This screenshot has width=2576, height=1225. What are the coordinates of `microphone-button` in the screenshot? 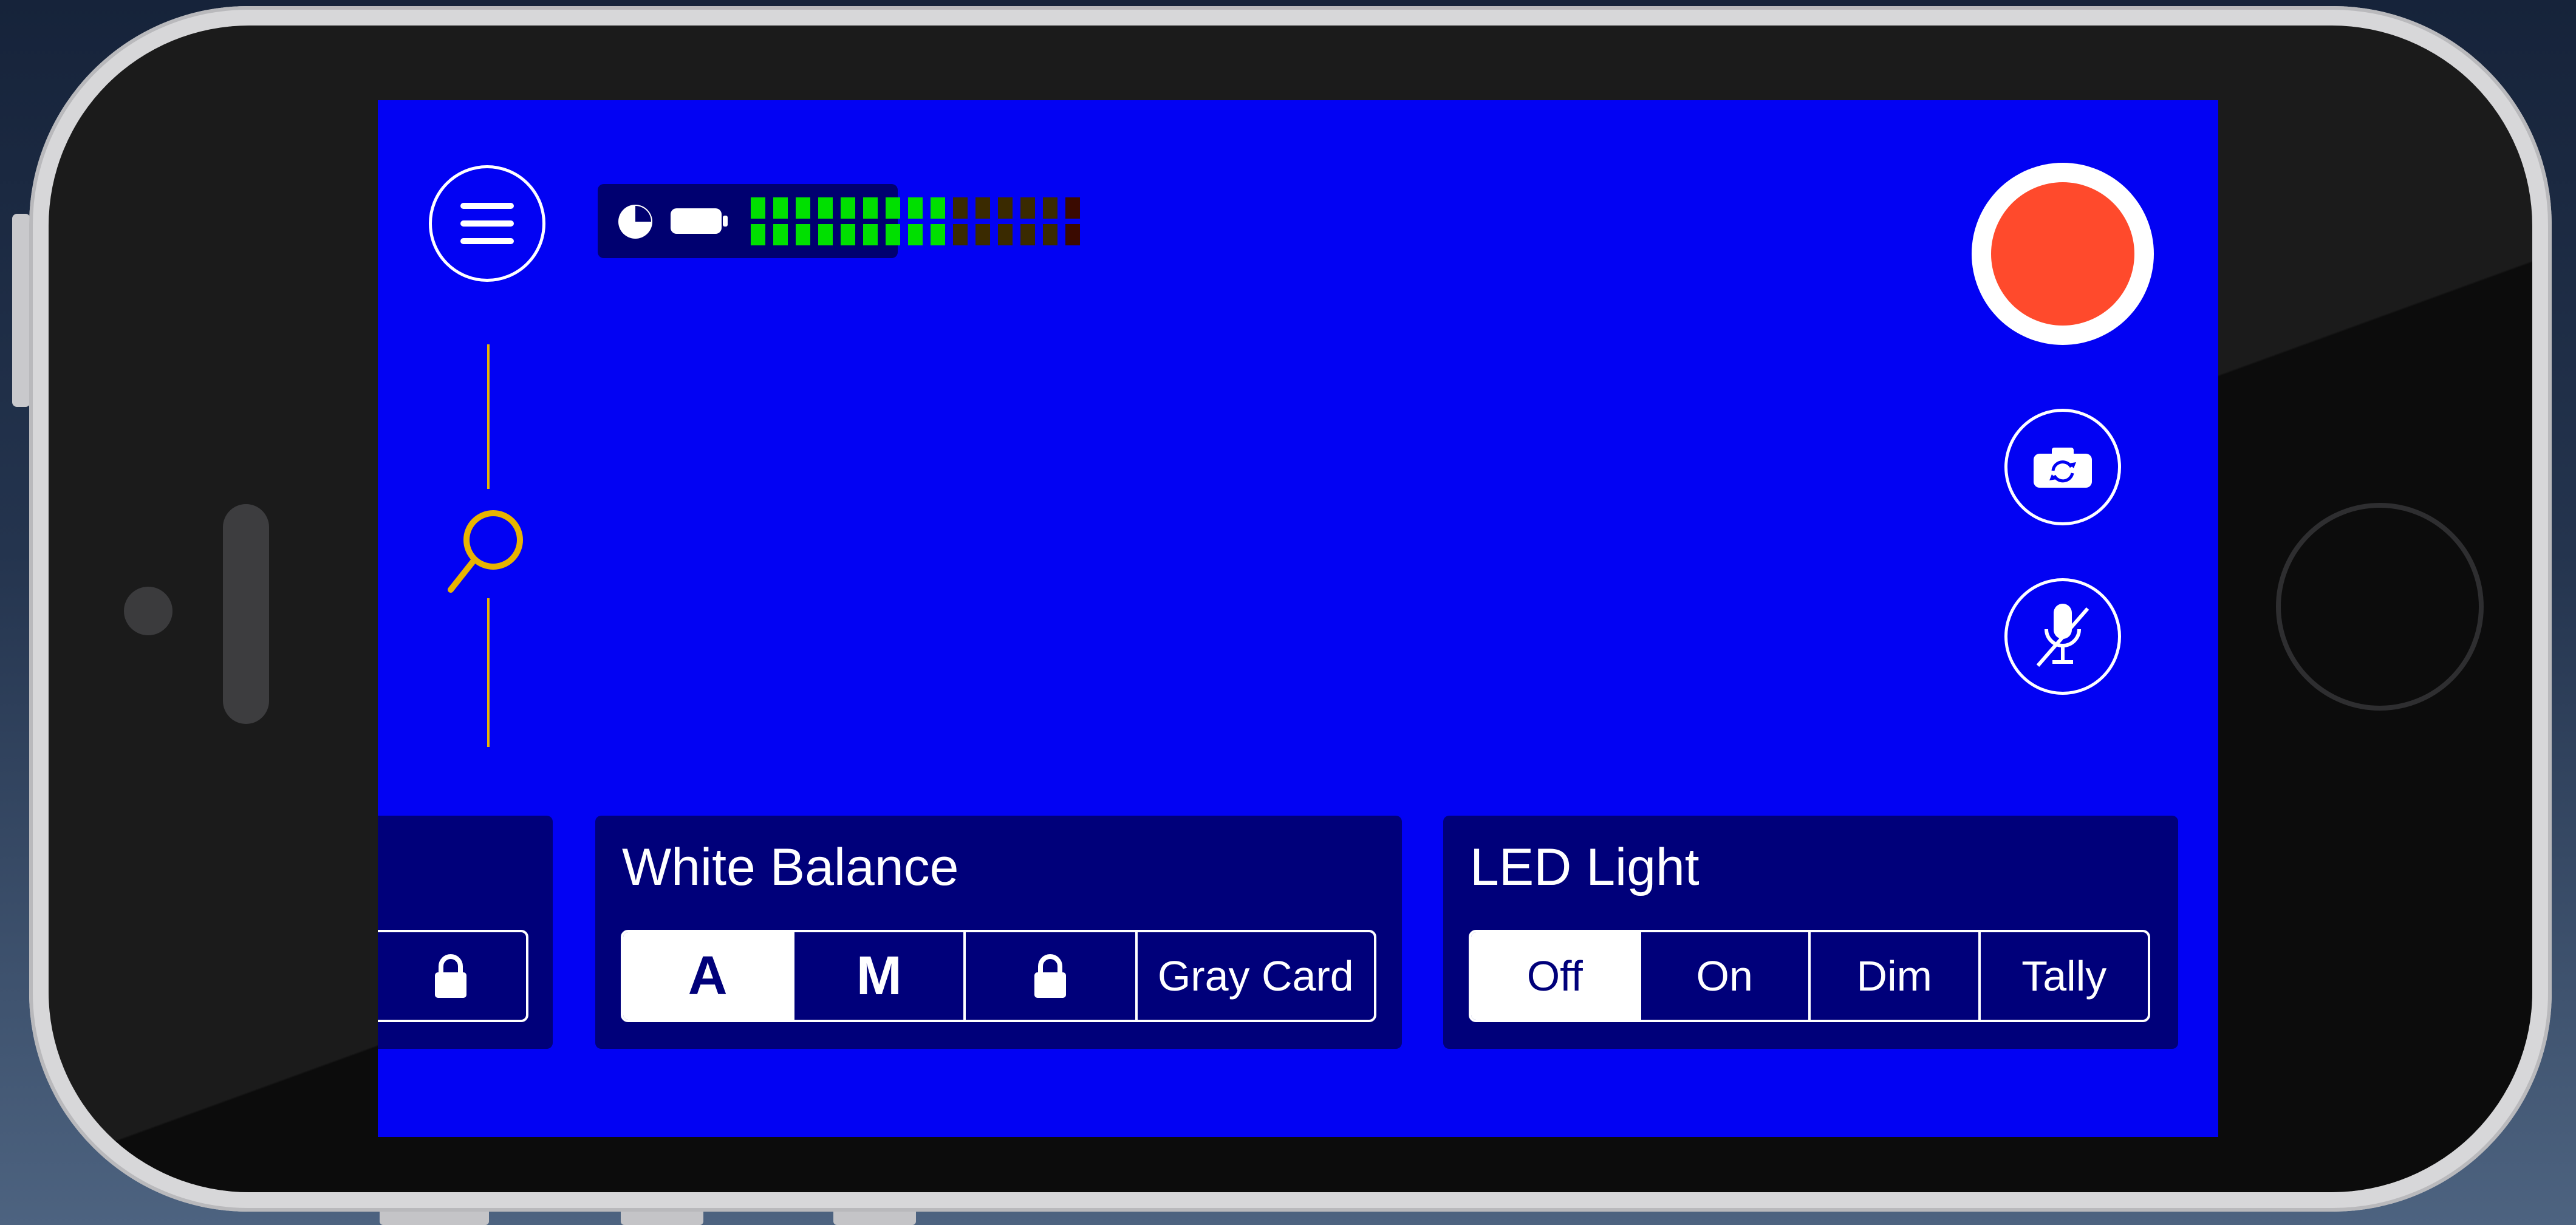 It's located at (2062, 636).